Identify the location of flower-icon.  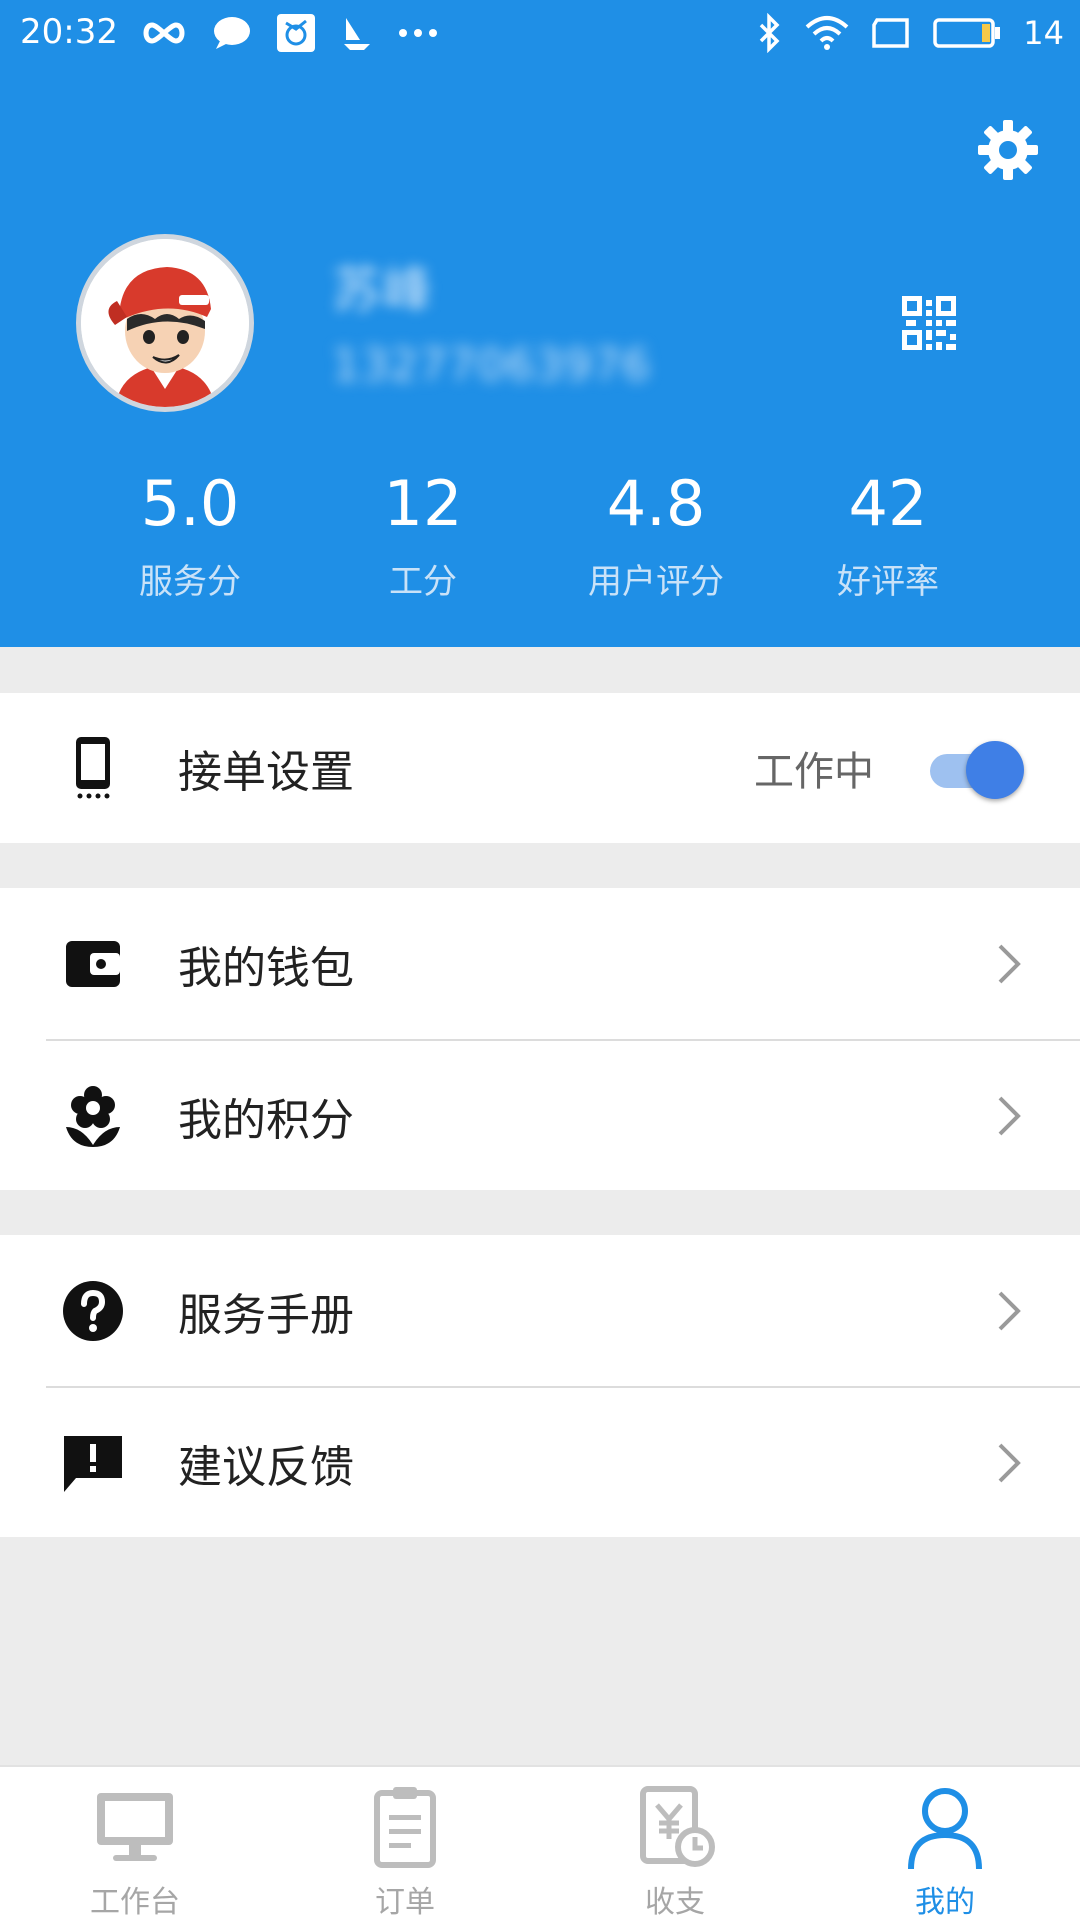
(93, 1116).